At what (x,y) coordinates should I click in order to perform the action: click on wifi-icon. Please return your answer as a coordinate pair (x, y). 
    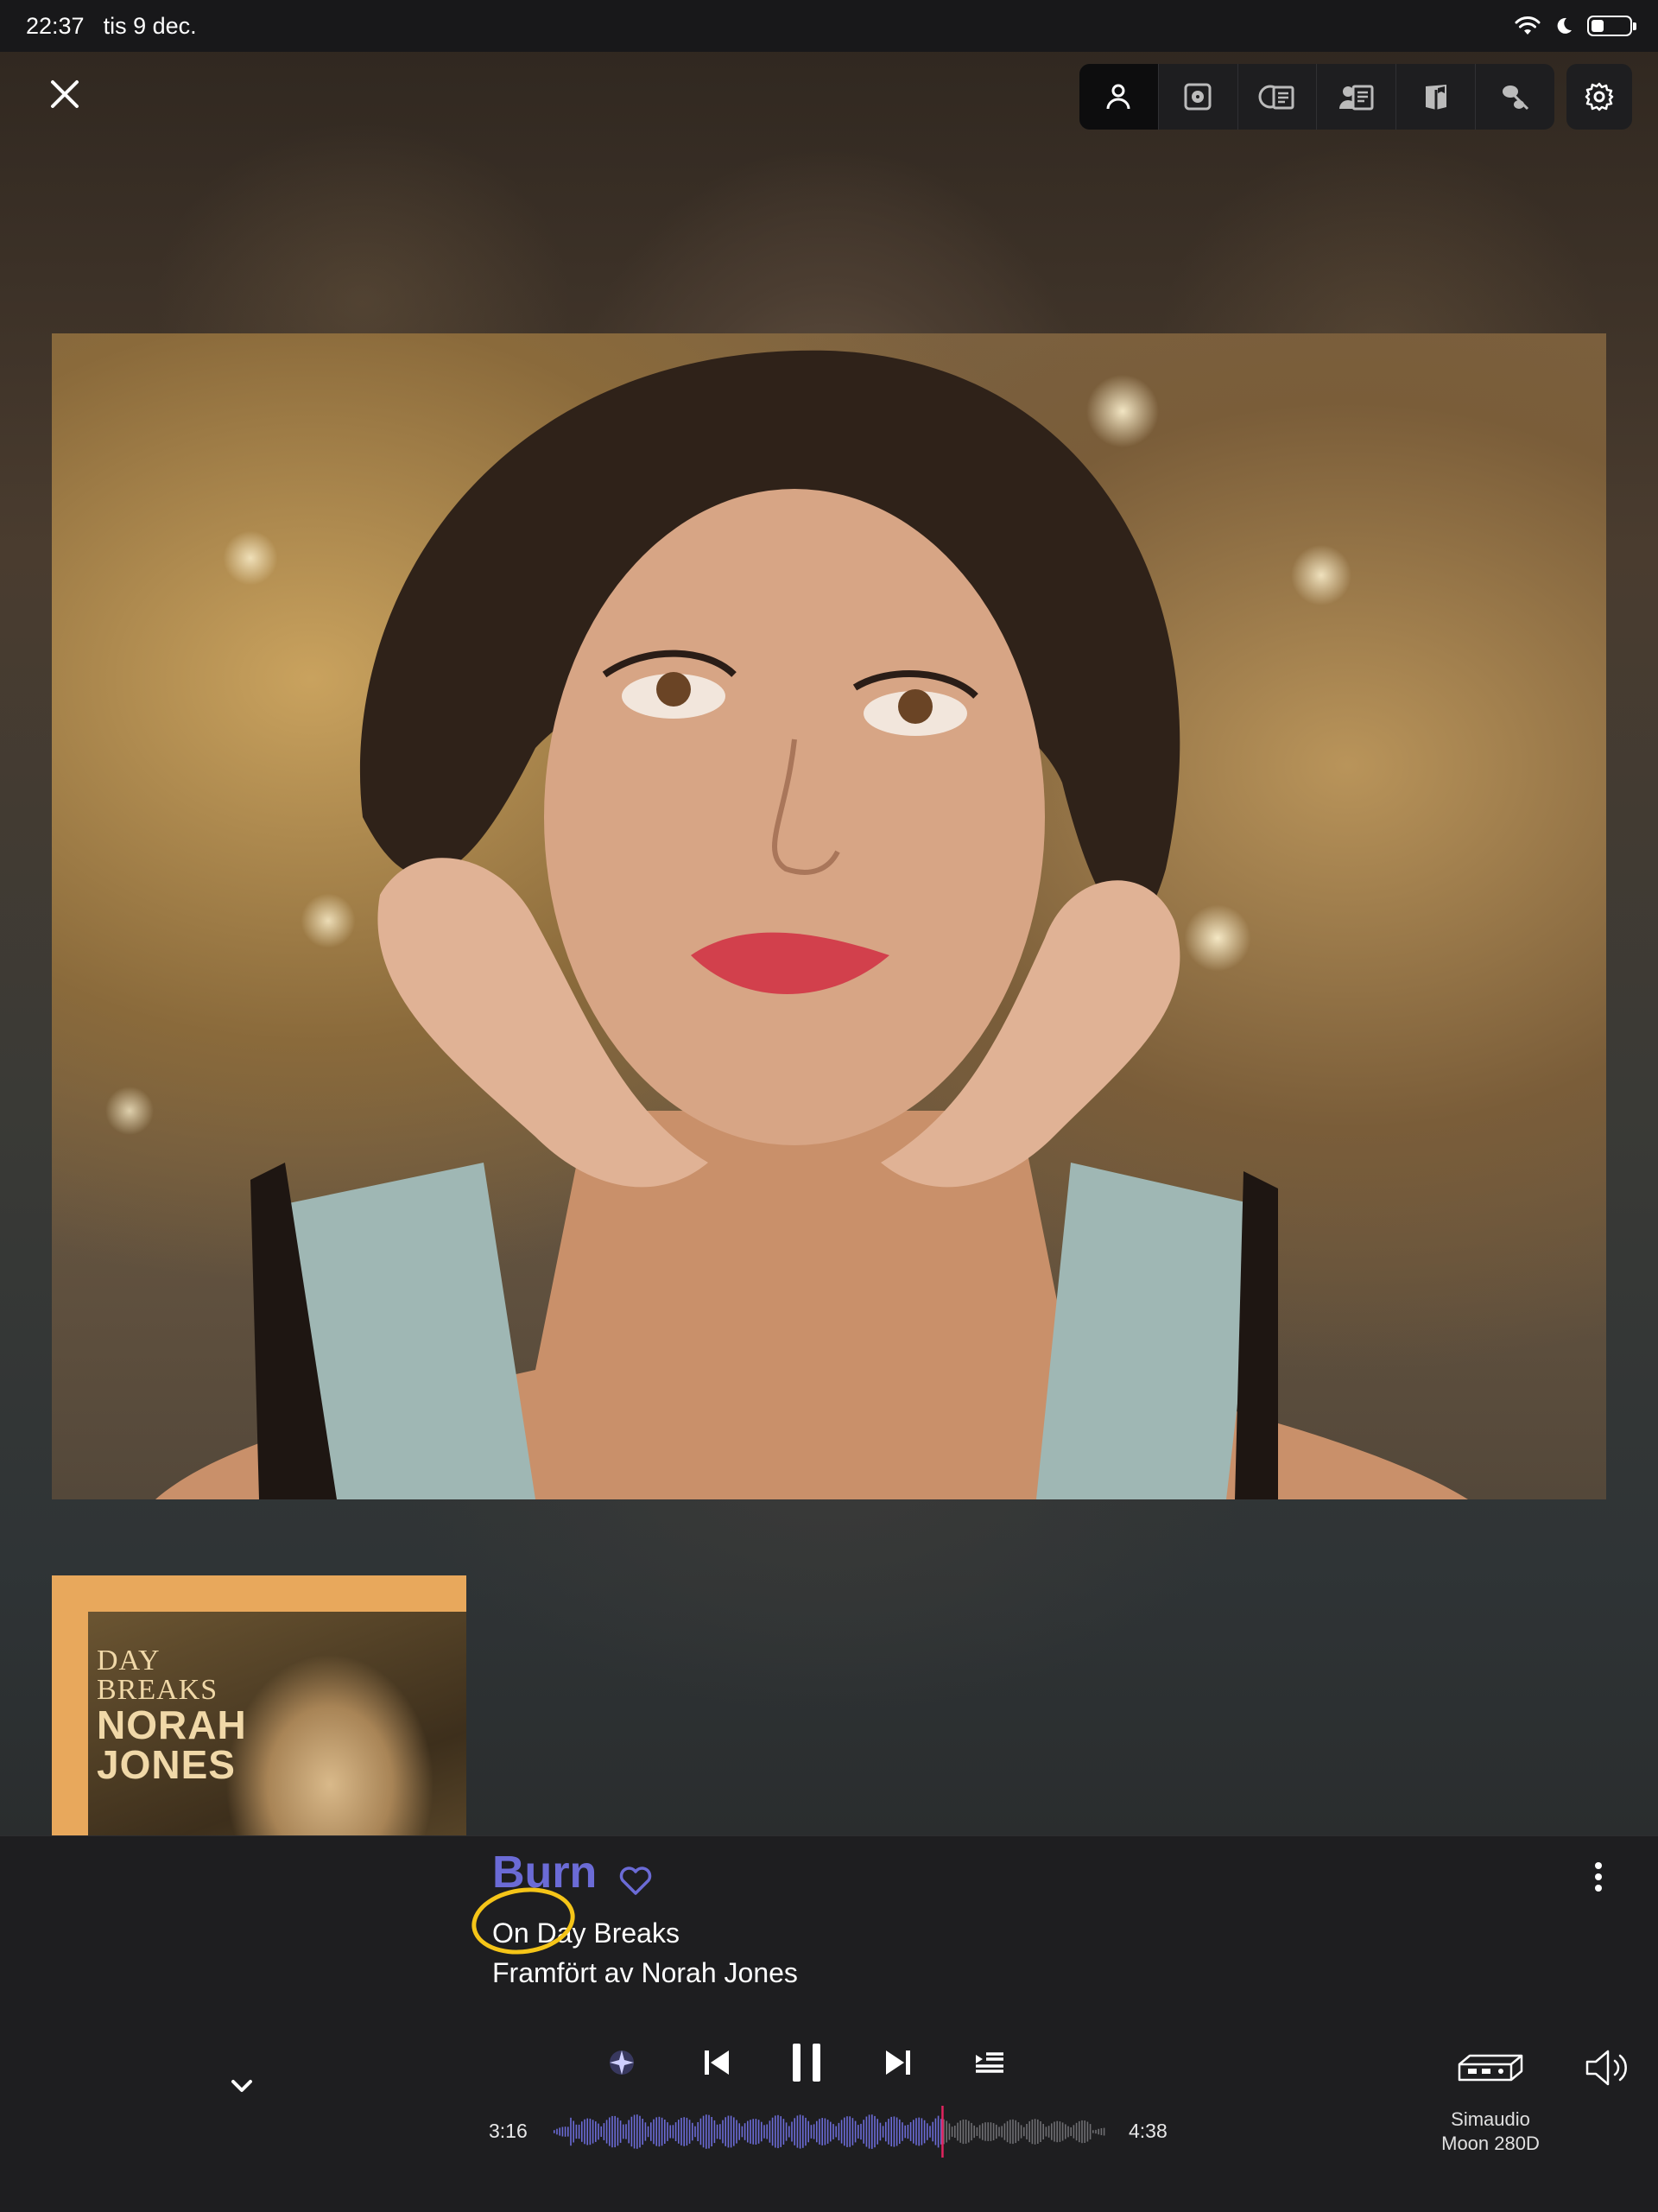
    Looking at the image, I should click on (1528, 25).